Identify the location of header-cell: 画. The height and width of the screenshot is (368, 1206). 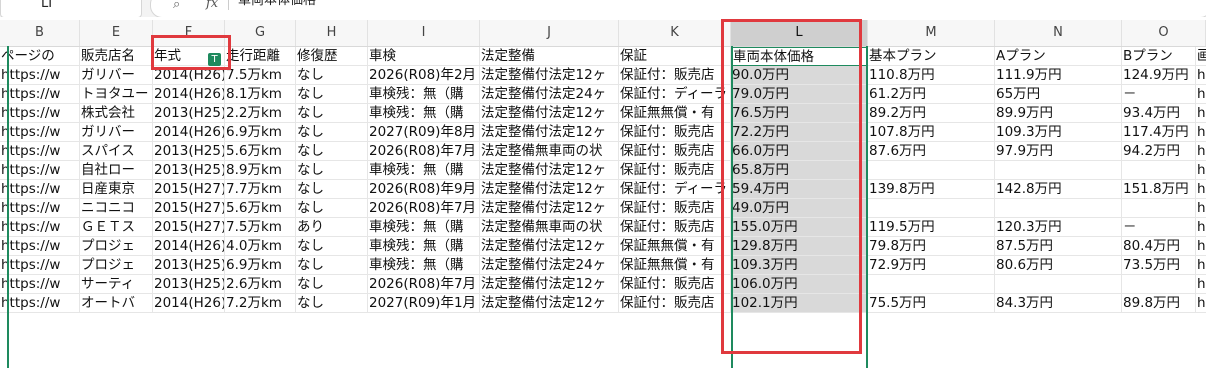
(1201, 56).